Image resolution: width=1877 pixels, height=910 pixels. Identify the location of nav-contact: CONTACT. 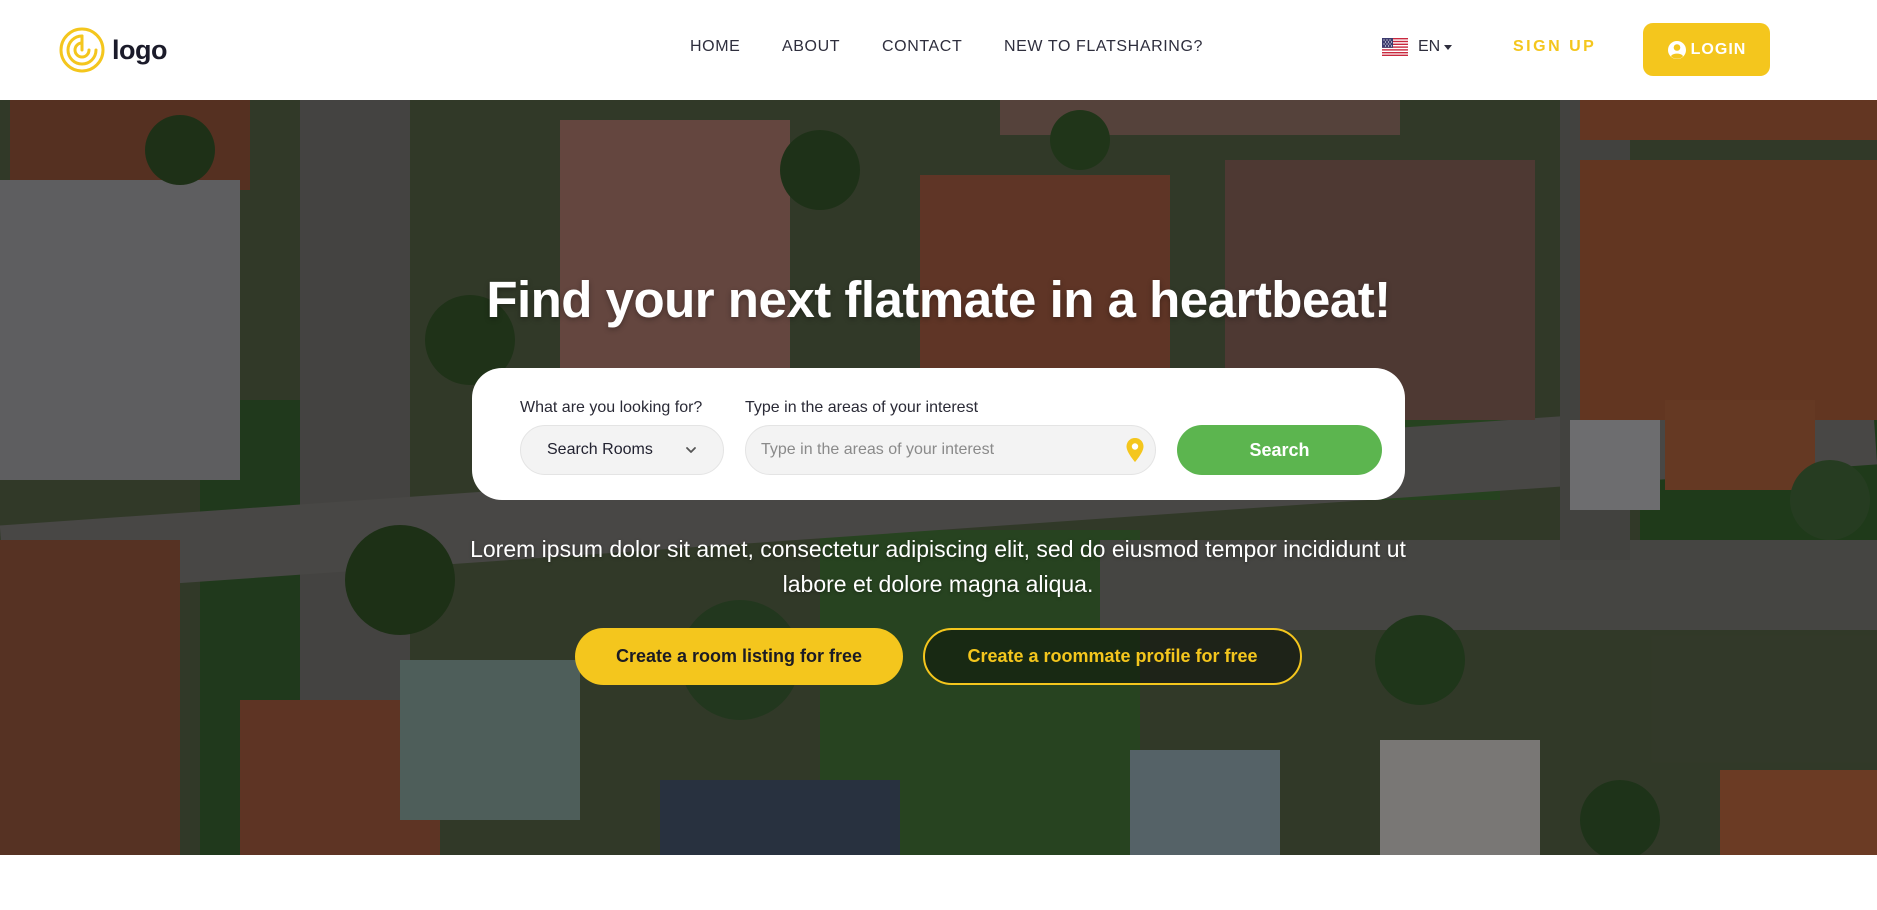
(922, 47).